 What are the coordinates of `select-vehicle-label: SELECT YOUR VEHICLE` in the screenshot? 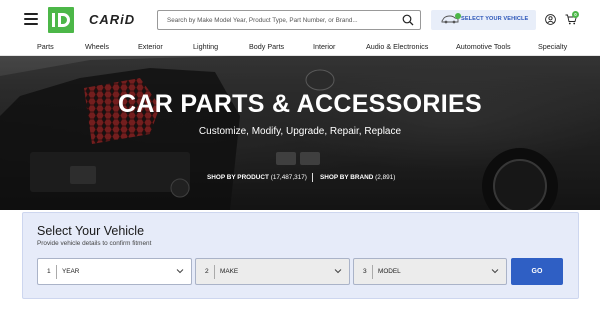 It's located at (495, 19).